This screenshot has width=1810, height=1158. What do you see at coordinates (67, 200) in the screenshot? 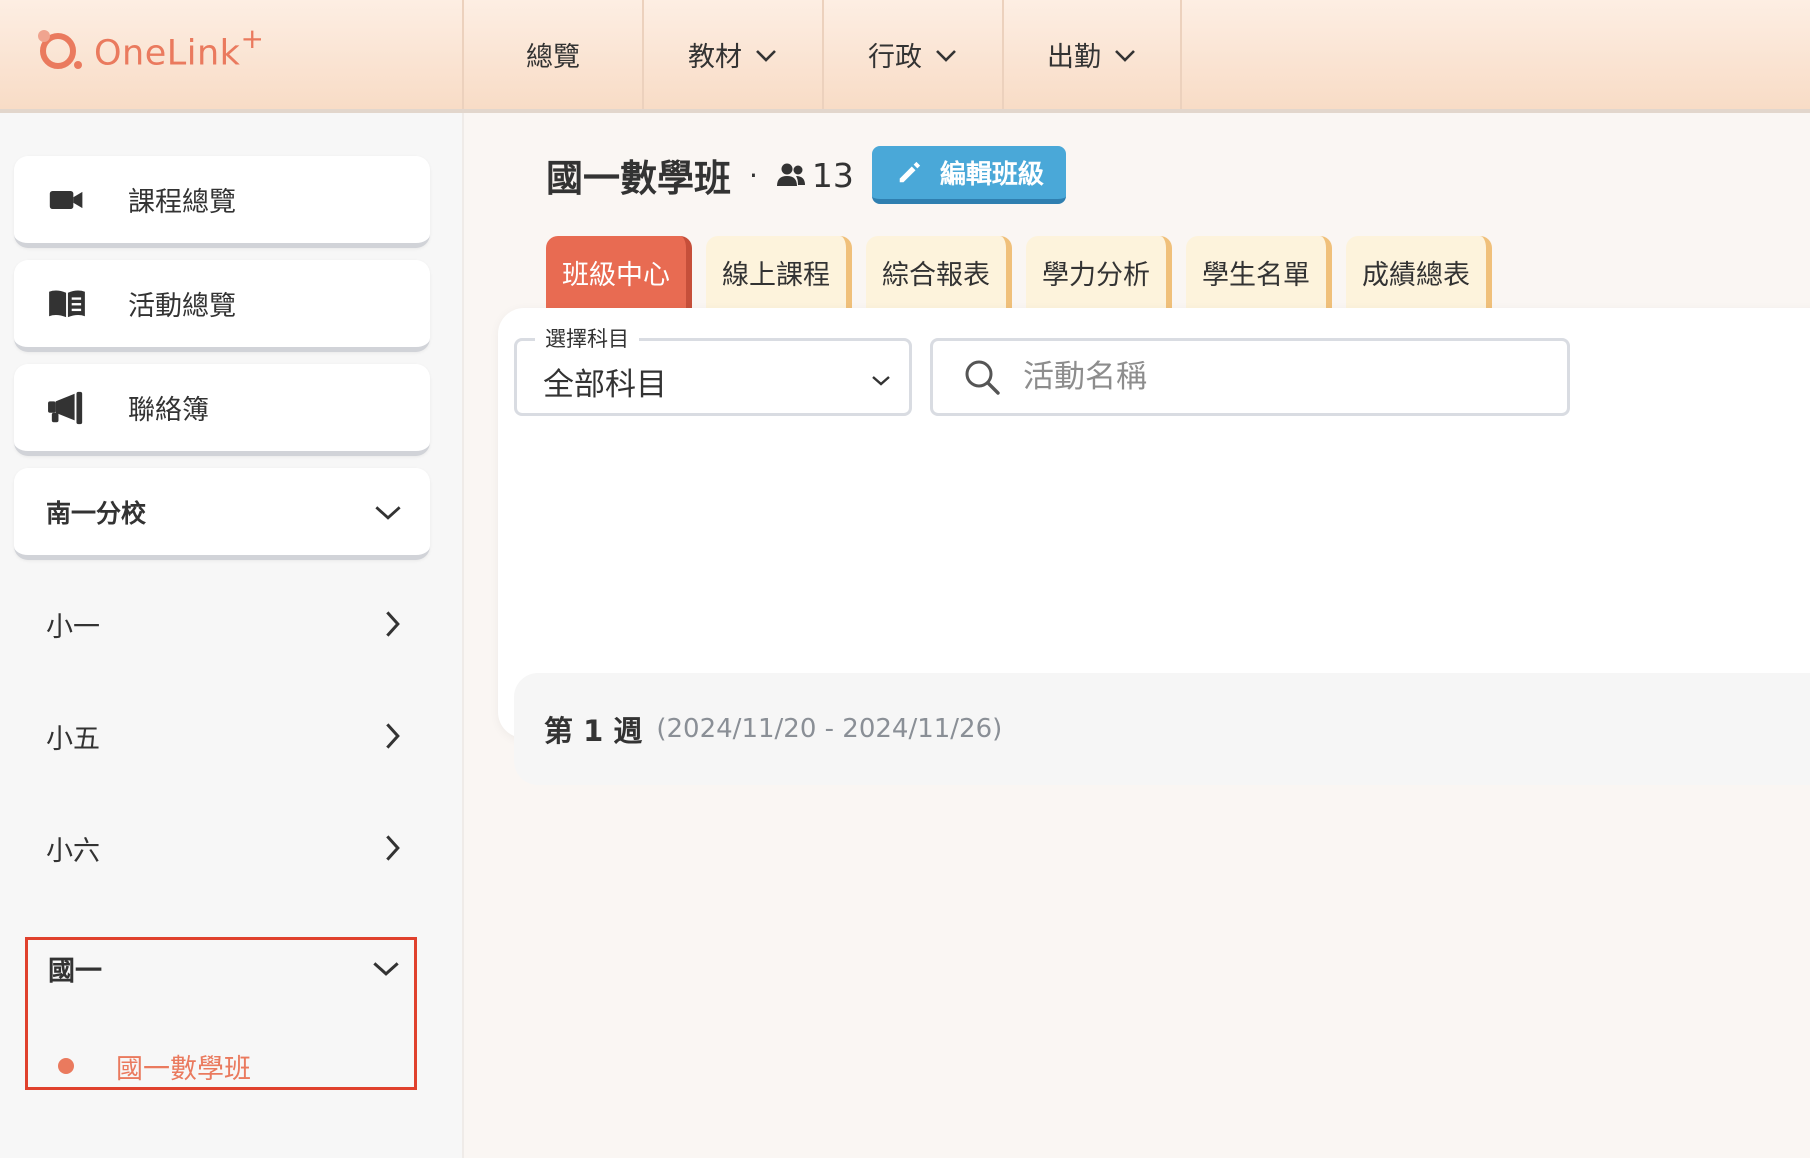
I see `video-camera-icon` at bounding box center [67, 200].